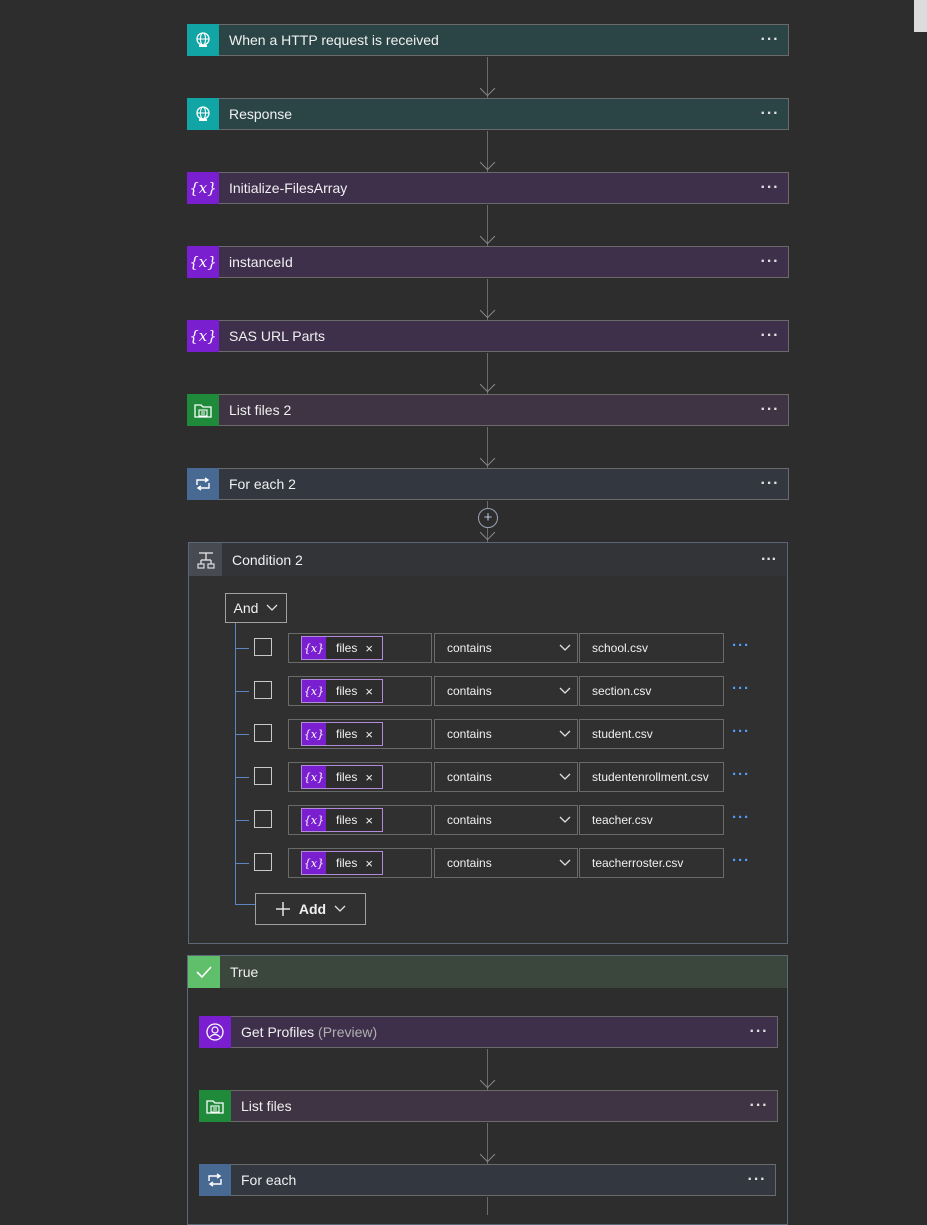  Describe the element at coordinates (488, 335) in the screenshot. I see `step-sas-url-parts: {x} SAS URL Parts ···` at that location.